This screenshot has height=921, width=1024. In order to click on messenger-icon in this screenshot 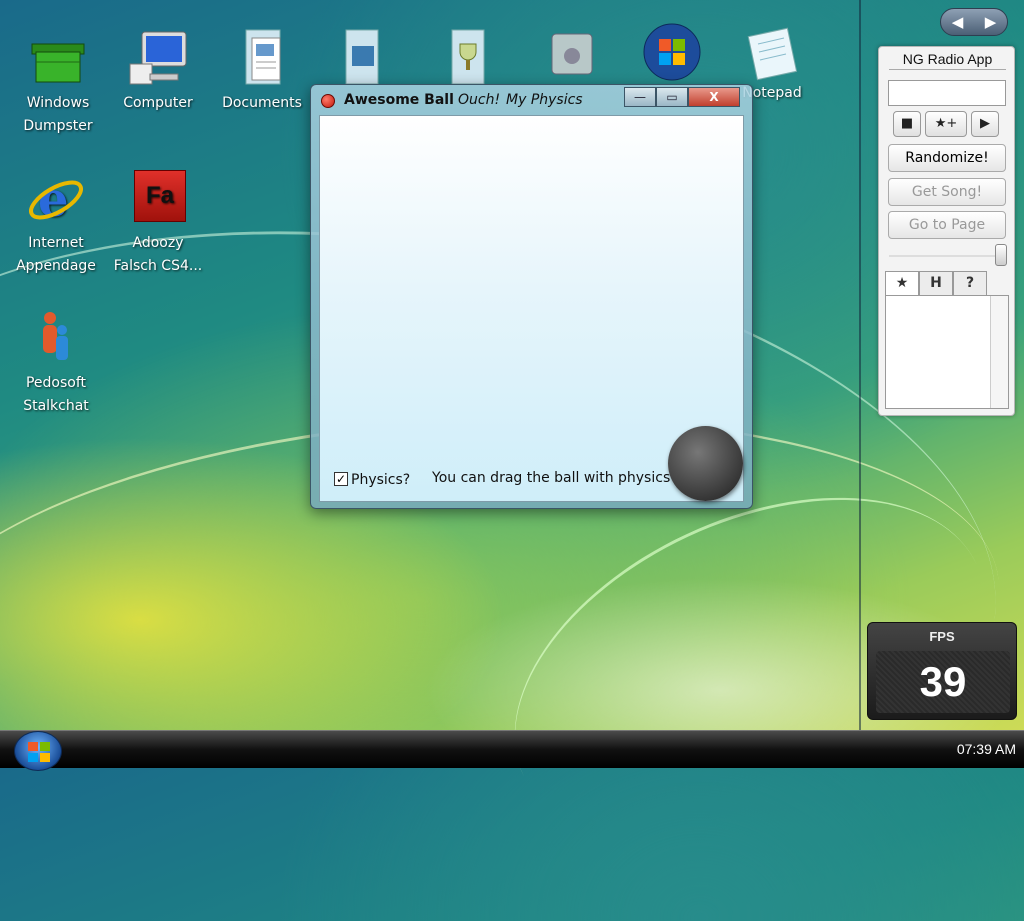, I will do `click(56, 338)`.